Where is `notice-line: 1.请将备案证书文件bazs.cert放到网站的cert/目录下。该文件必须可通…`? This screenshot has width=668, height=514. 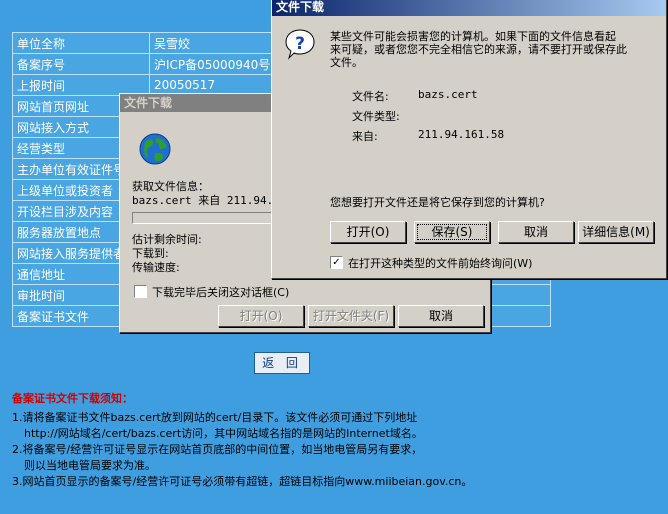
notice-line: 1.请将备案证书文件bazs.cert放到网站的cert/目录下。该文件必须可通… is located at coordinates (215, 417).